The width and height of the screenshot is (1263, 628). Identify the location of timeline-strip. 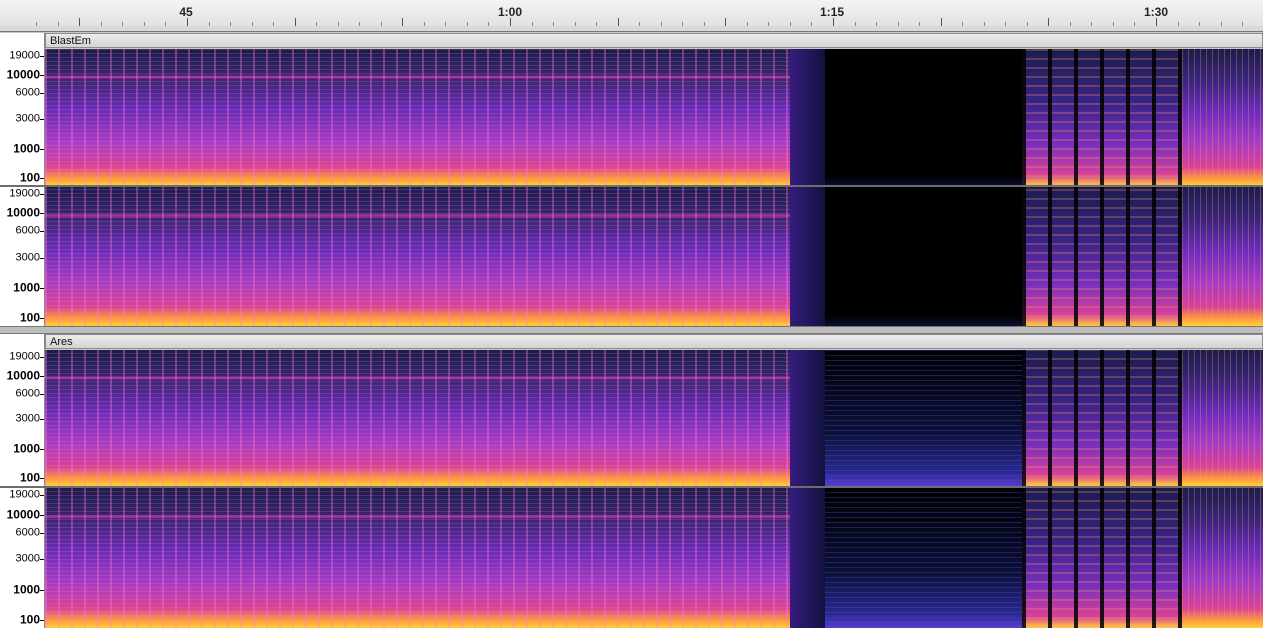
(631, 29).